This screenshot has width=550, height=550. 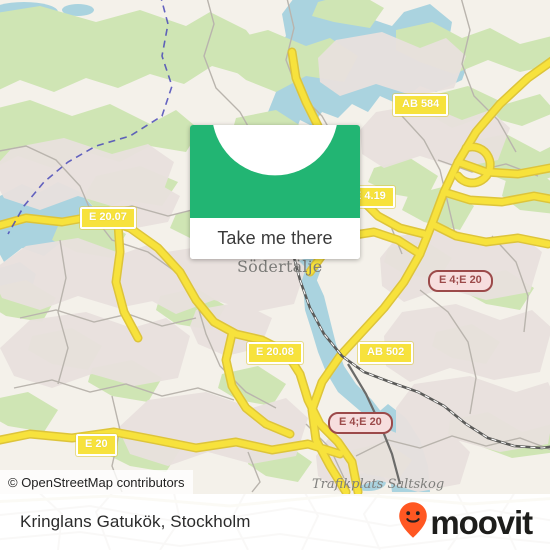 What do you see at coordinates (275, 353) in the screenshot?
I see `road-shield: E 20.08` at bounding box center [275, 353].